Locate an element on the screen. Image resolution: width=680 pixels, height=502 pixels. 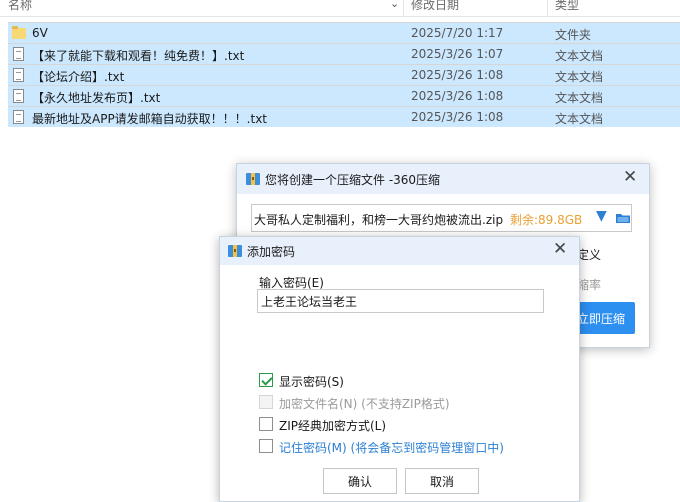
file-row: 【永久地址发布页】.txt 2025/3/26 1:08 文本文档 is located at coordinates (344, 95).